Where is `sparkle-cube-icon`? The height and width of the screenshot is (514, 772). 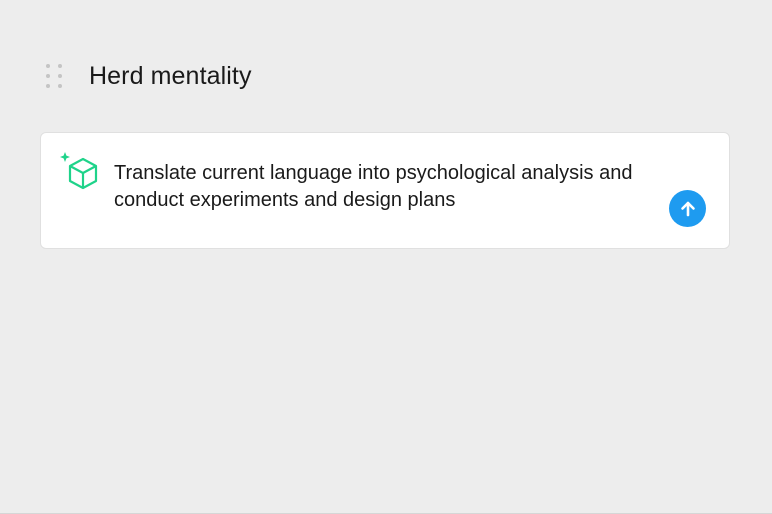 sparkle-cube-icon is located at coordinates (80, 171).